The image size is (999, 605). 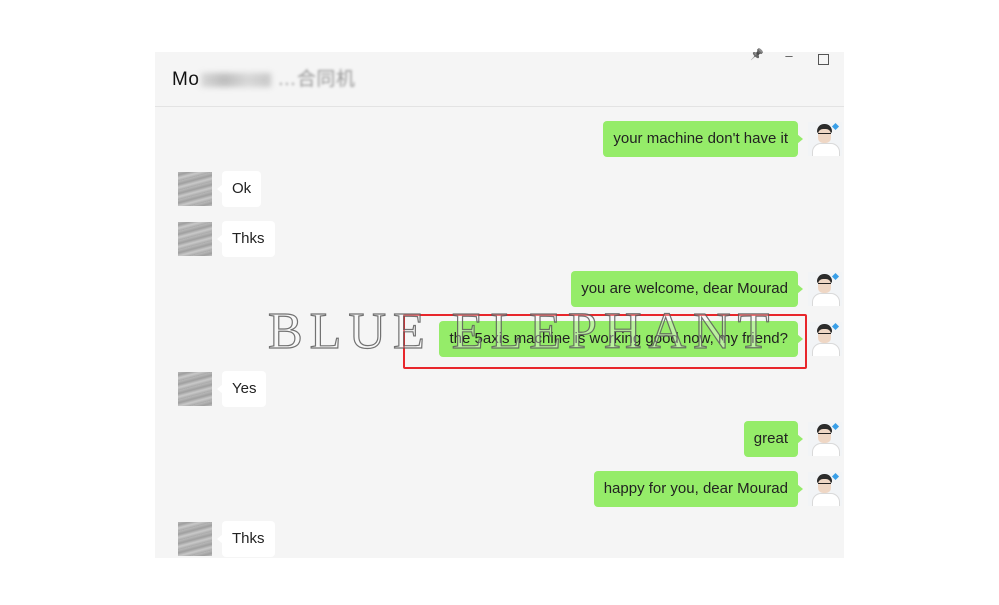 What do you see at coordinates (773, 439) in the screenshot?
I see `message-bubble: great` at bounding box center [773, 439].